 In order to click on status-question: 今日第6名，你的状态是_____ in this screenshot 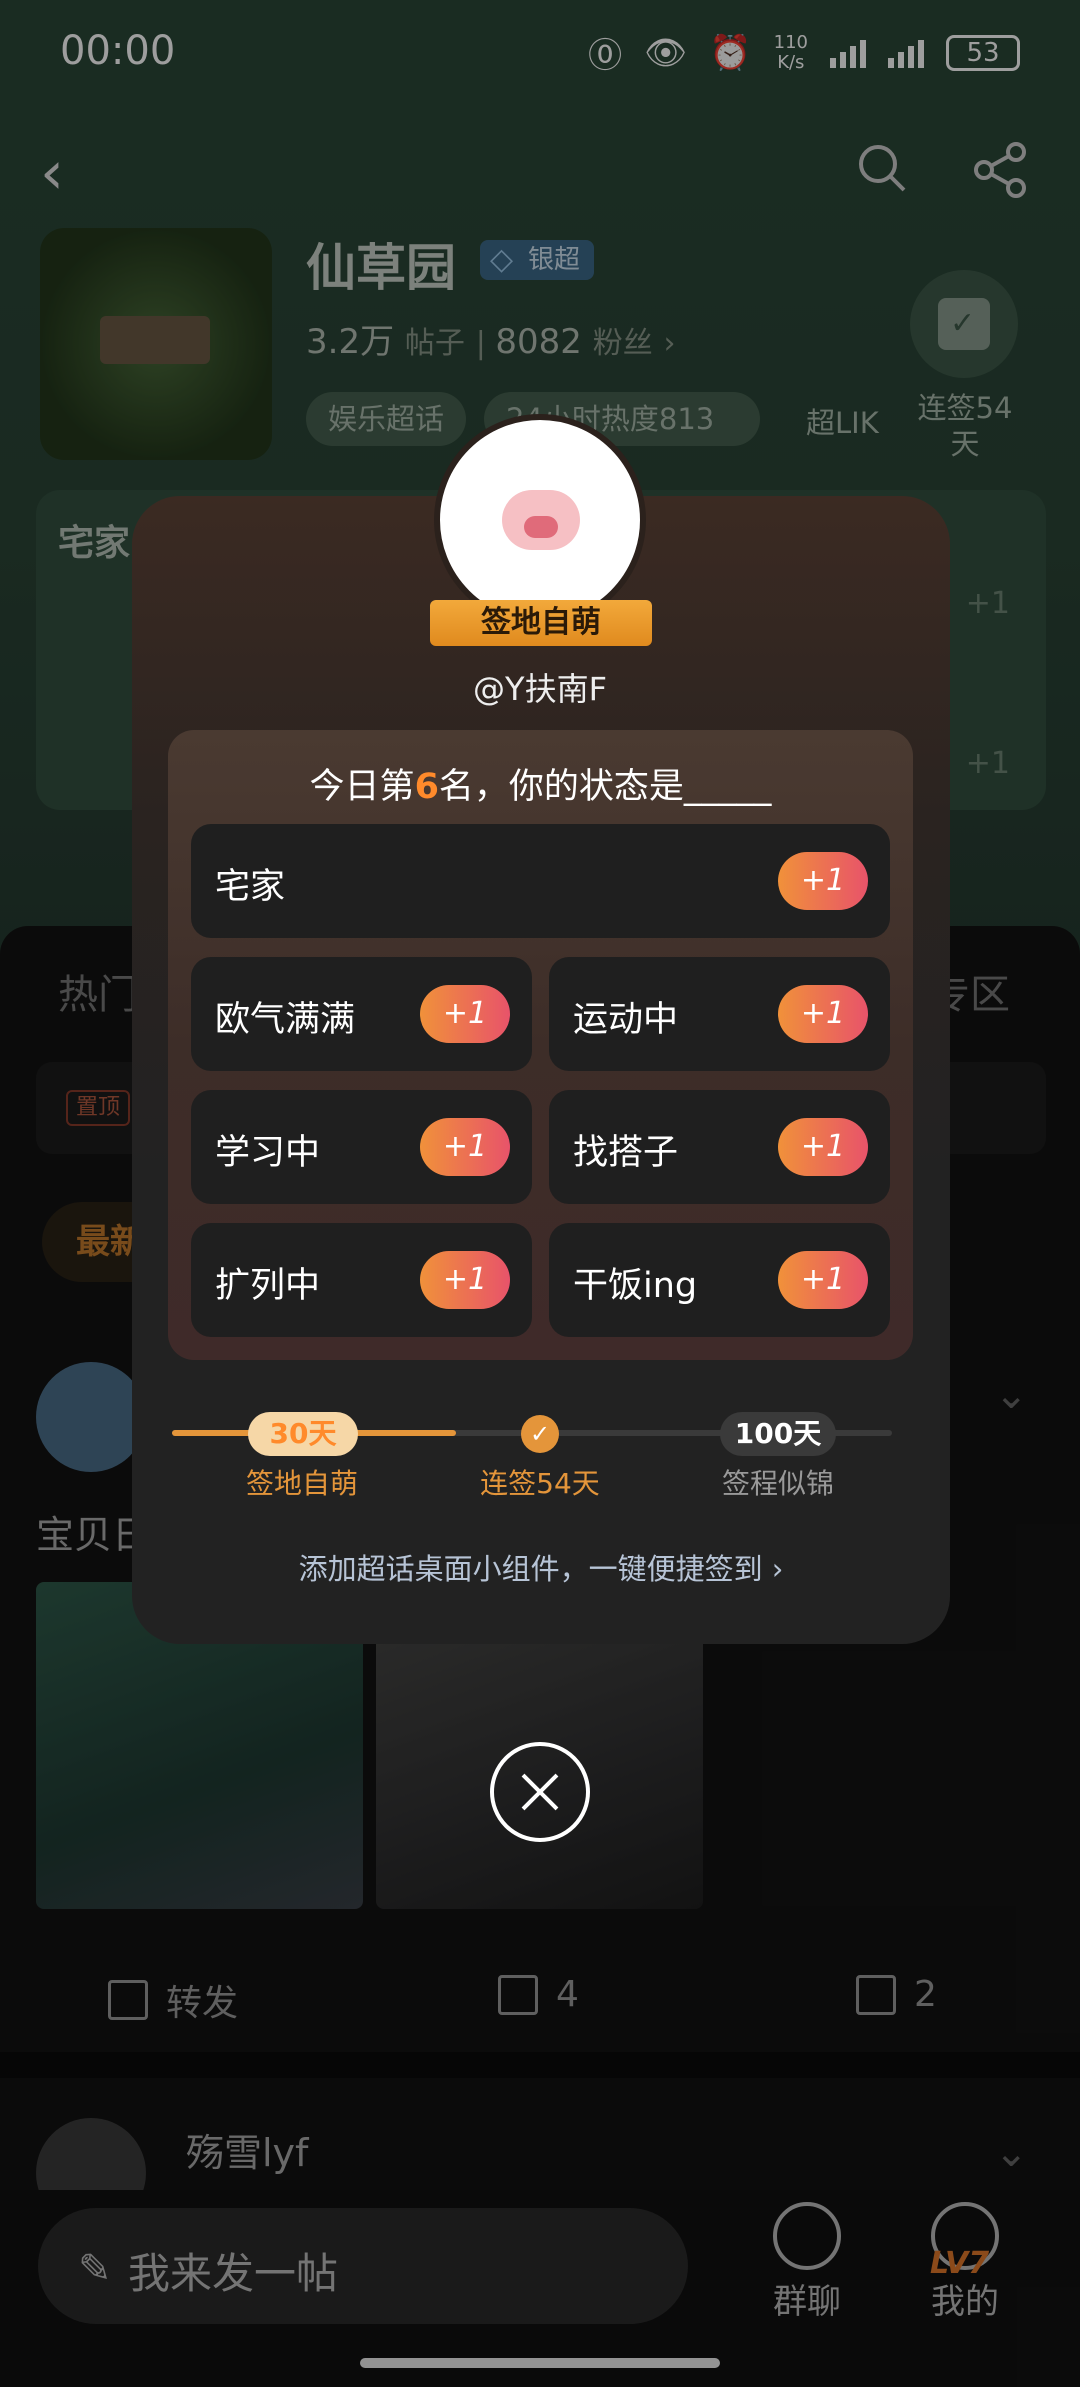, I will do `click(540, 783)`.